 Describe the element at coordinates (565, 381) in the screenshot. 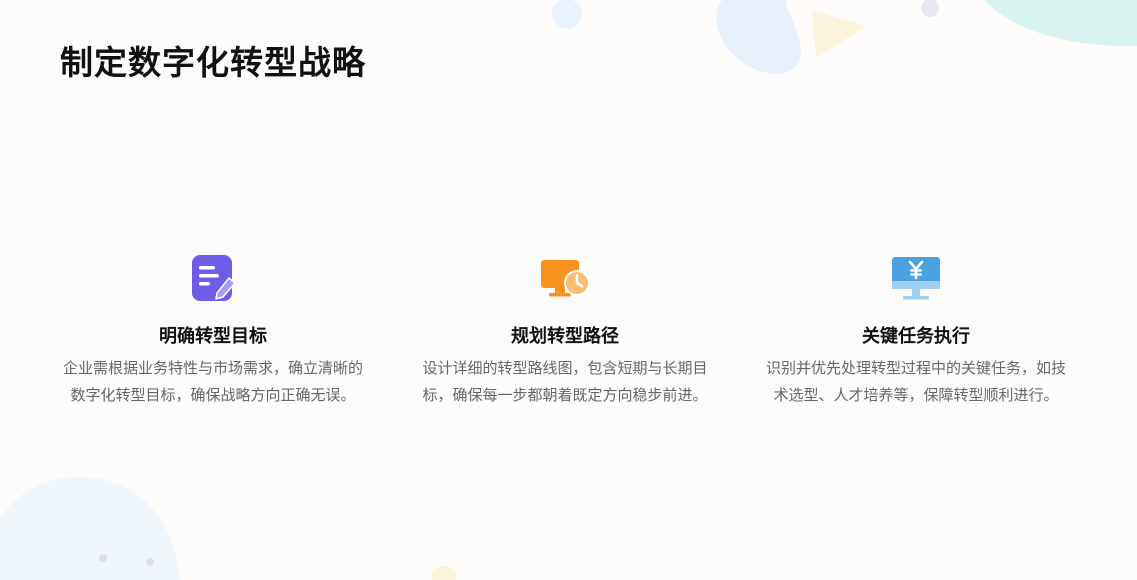

I see `feature-description: 设计详细的转型路线图，包含短期与长期目标，确保每一步都朝着既定方向稳步前进。` at that location.